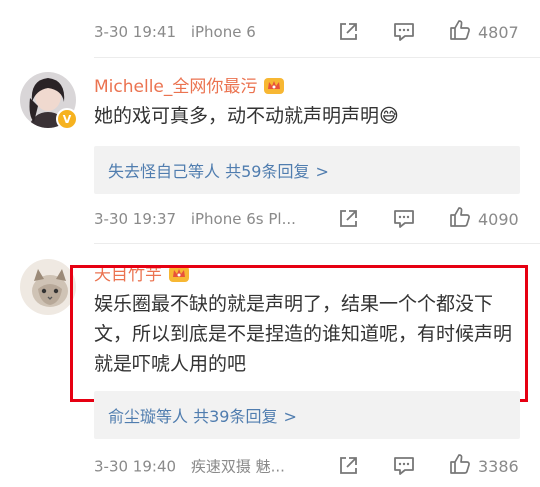 This screenshot has height=487, width=540. I want to click on like-button: 4090, so click(483, 219).